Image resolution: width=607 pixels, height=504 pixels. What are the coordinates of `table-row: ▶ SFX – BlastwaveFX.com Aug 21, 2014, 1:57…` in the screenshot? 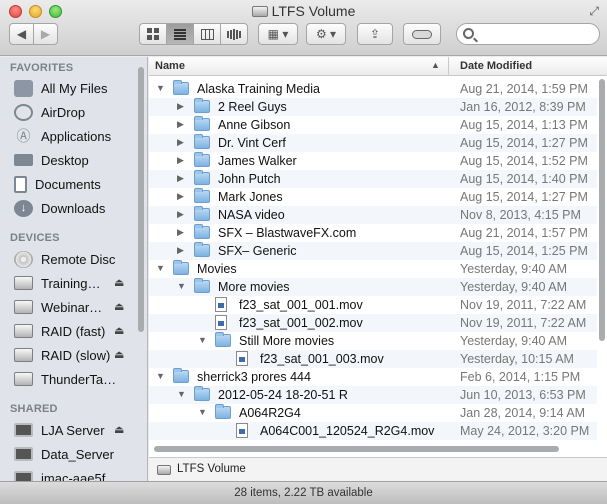 It's located at (373, 233).